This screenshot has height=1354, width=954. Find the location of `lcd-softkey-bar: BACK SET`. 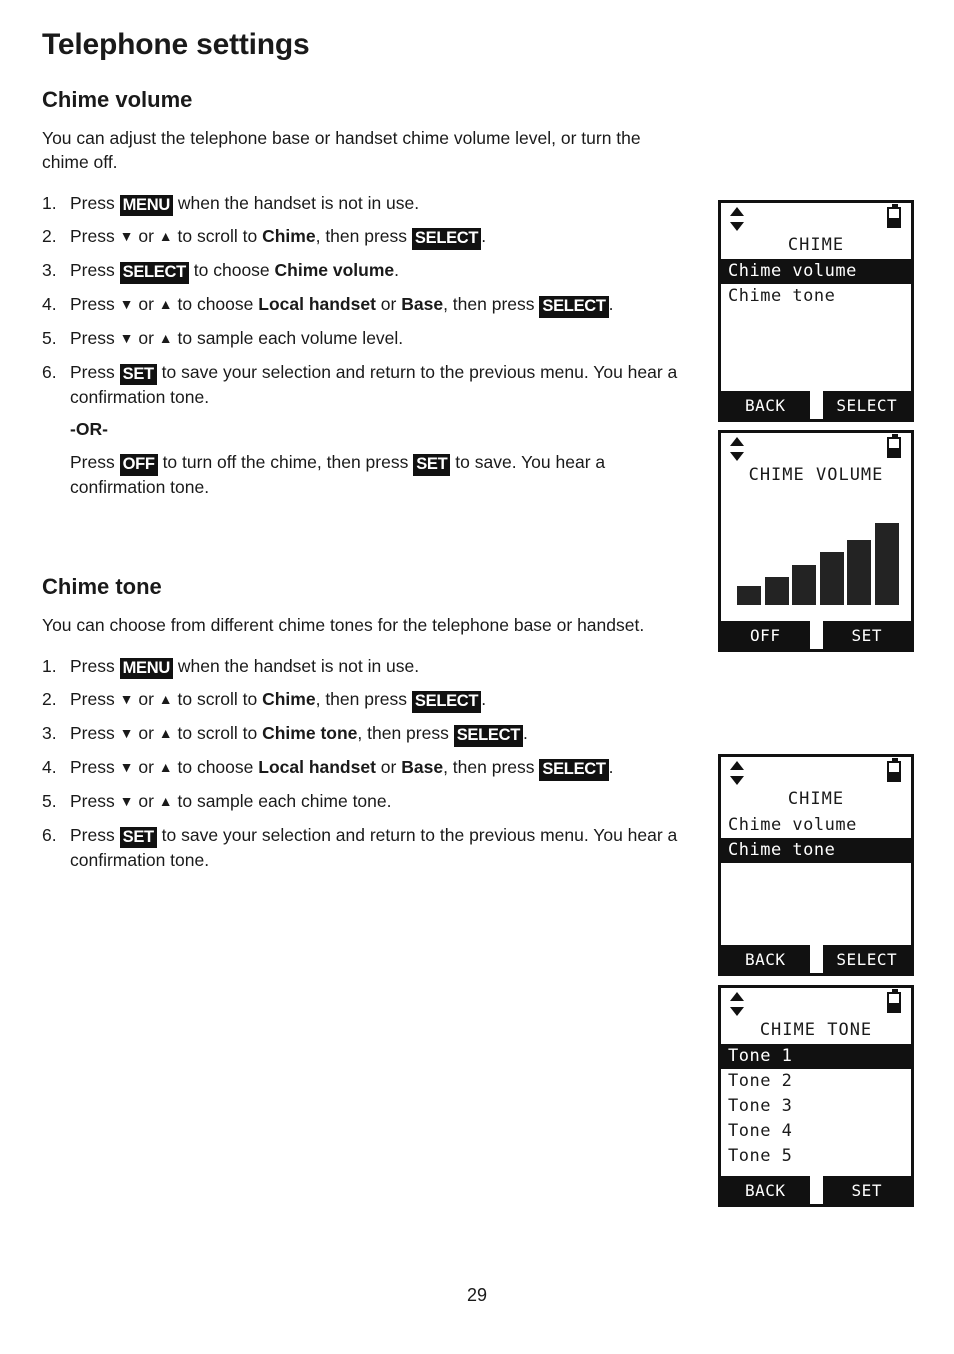

lcd-softkey-bar: BACK SET is located at coordinates (816, 1190).